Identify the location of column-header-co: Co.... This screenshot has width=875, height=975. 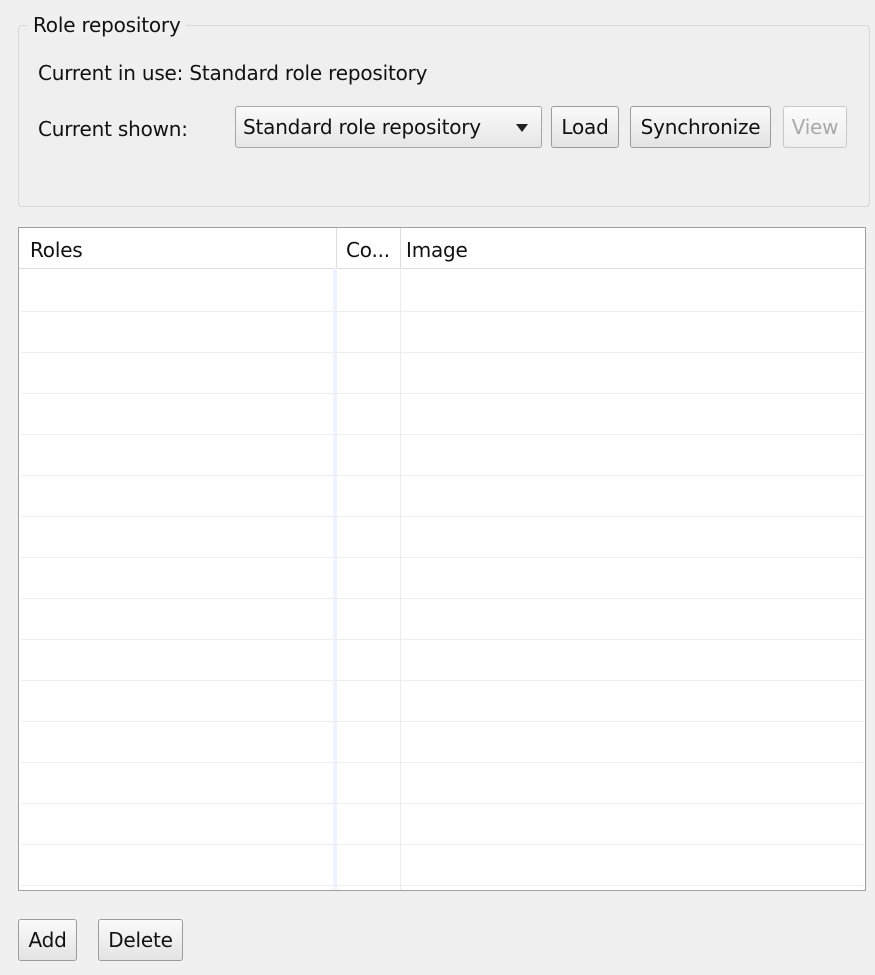
(368, 250).